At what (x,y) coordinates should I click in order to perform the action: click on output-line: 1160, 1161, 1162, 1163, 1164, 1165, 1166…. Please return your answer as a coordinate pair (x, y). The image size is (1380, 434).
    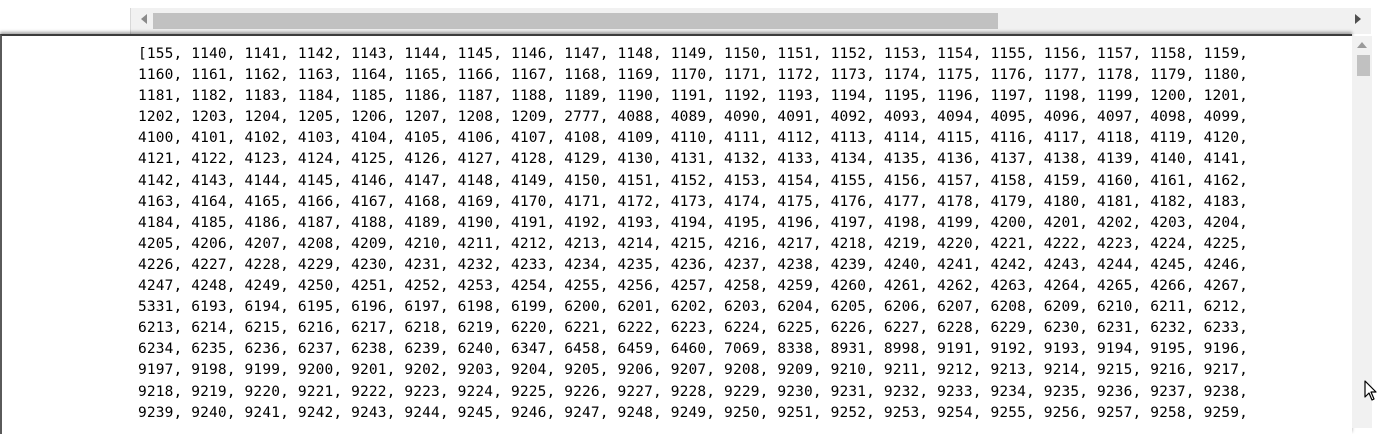
    Looking at the image, I should click on (693, 75).